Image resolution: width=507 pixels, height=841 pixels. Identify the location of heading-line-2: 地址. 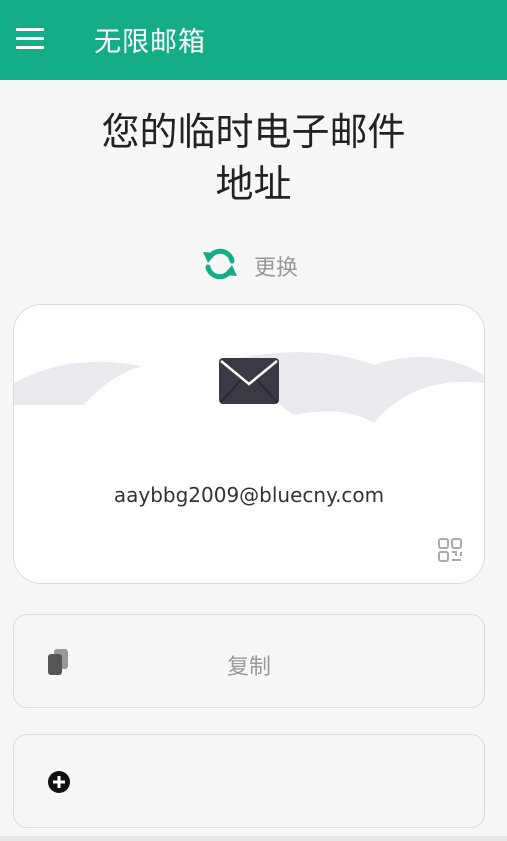
(253, 184).